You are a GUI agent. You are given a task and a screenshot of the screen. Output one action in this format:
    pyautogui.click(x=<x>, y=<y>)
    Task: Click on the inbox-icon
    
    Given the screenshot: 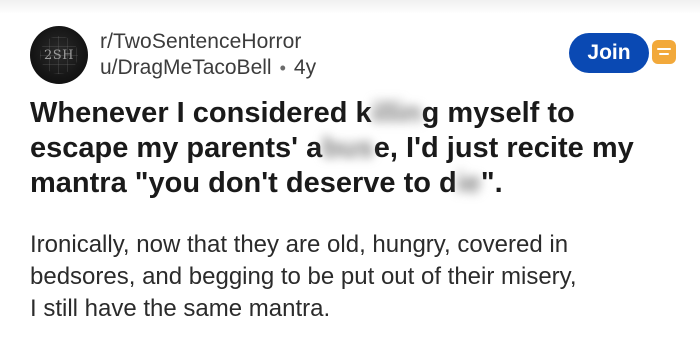 What is the action you would take?
    pyautogui.click(x=664, y=52)
    